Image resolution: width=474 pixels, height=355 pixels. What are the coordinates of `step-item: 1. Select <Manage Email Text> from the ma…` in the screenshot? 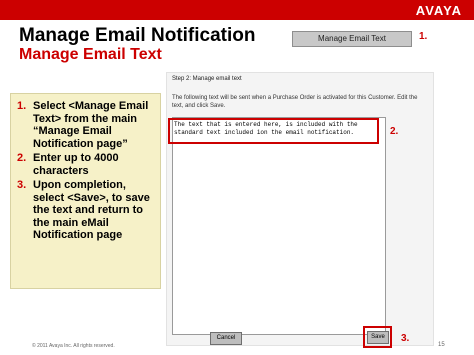 It's located at (85, 125).